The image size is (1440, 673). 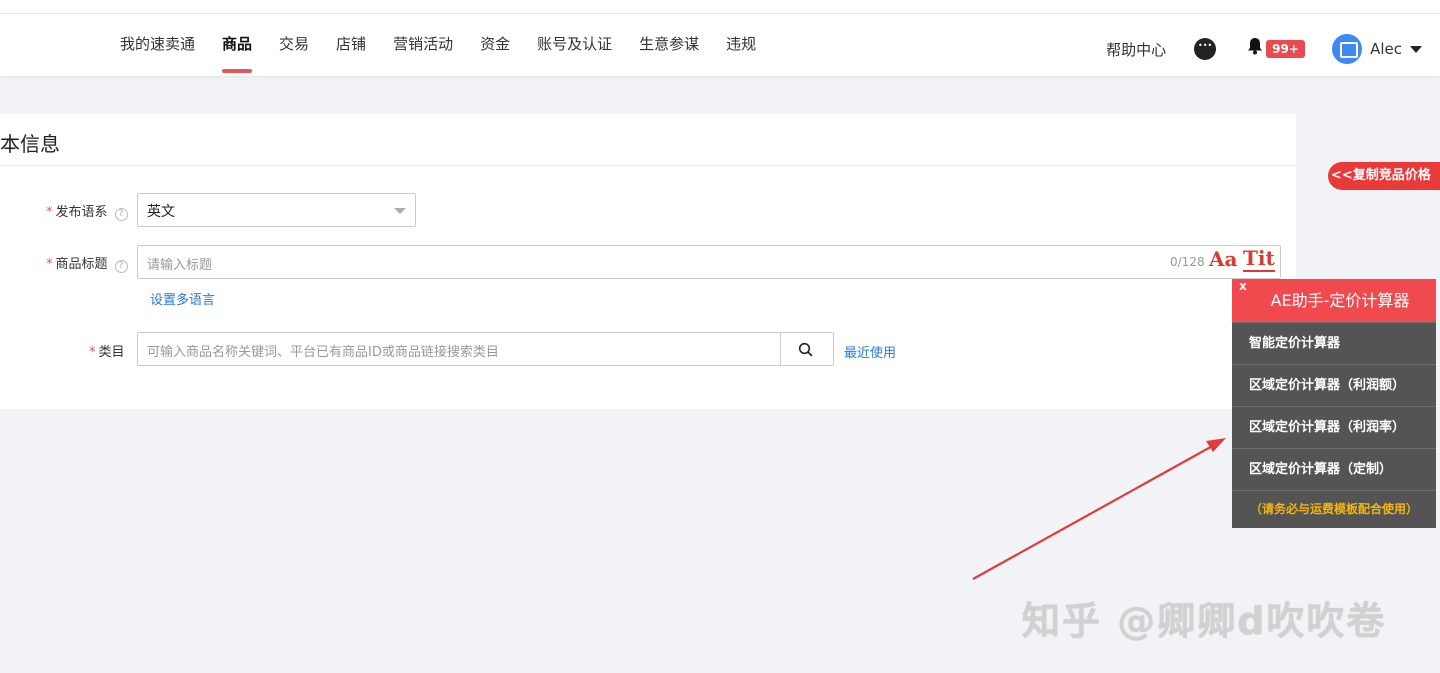 What do you see at coordinates (1099, 509) in the screenshot?
I see `annotation-arrow-icon` at bounding box center [1099, 509].